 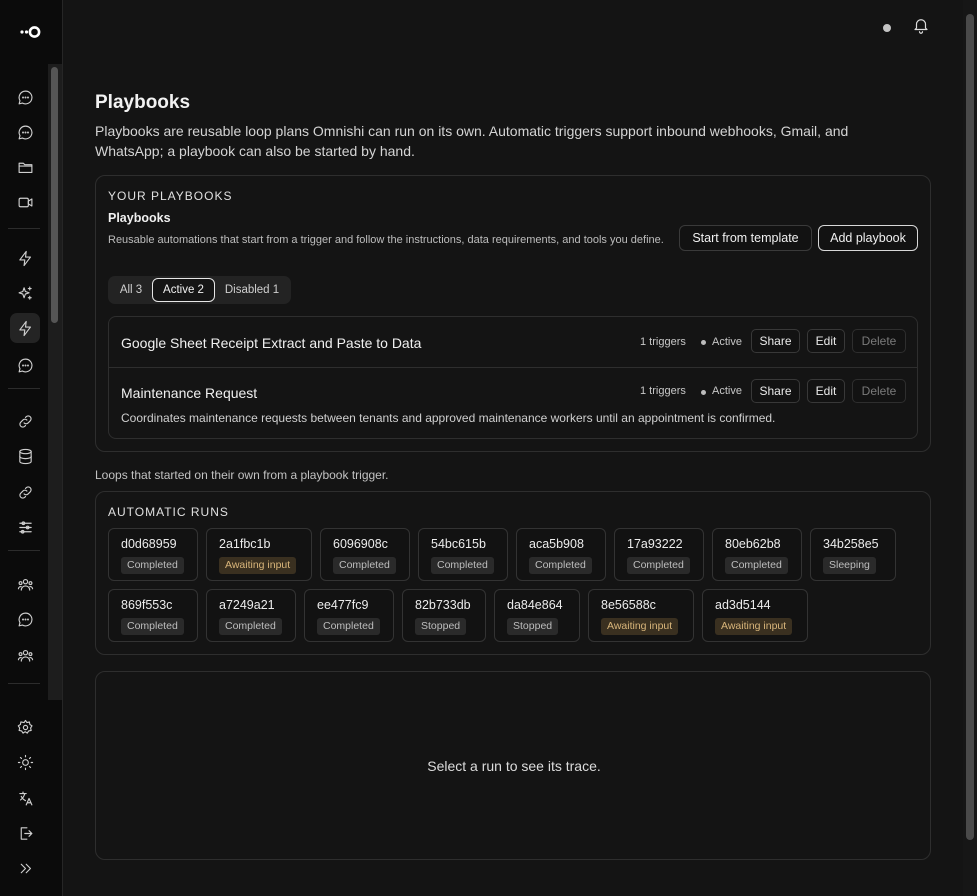 I want to click on nav-links-button, so click(x=25, y=492).